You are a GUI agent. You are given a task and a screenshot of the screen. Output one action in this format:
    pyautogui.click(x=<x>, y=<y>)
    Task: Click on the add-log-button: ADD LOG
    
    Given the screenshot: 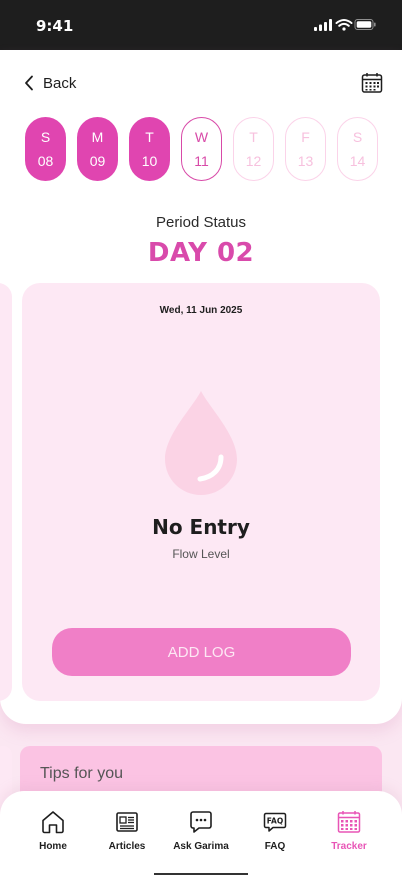 What is the action you would take?
    pyautogui.click(x=201, y=652)
    